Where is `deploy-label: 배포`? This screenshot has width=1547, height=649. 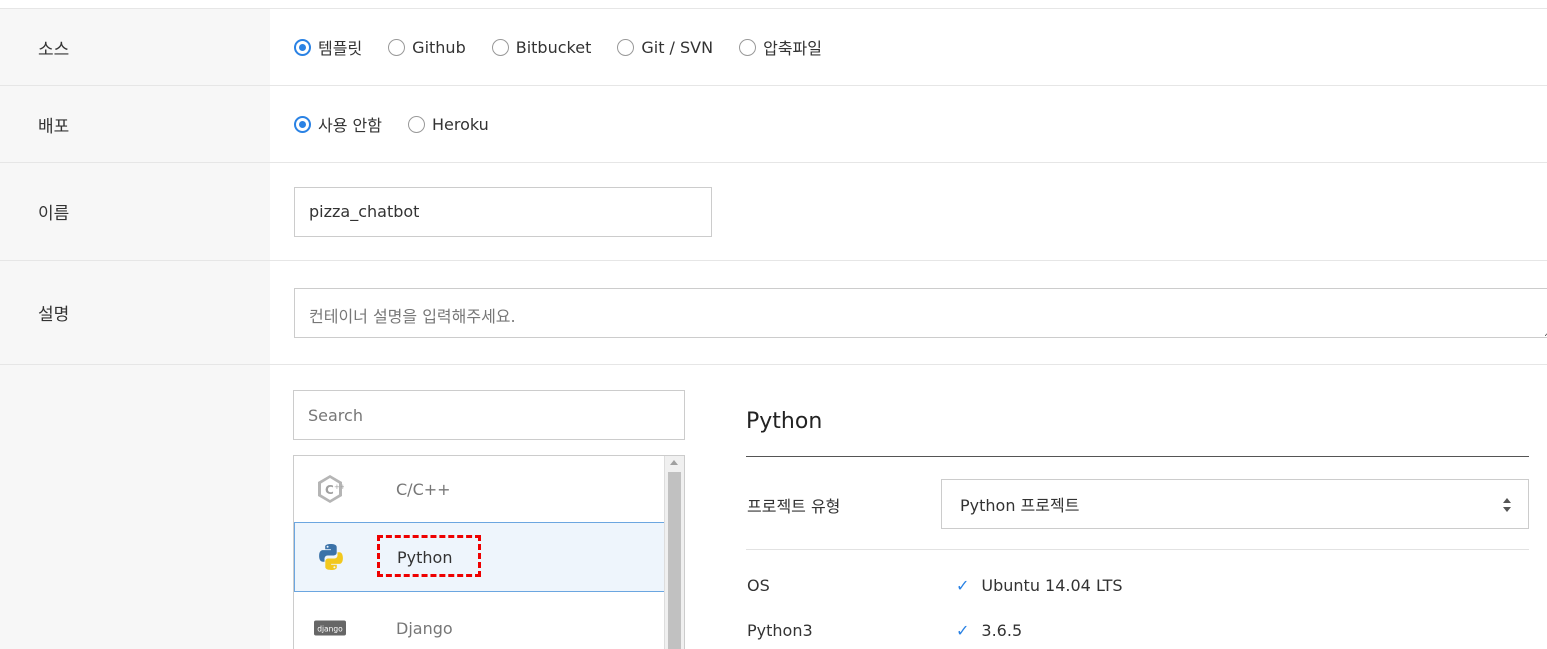
deploy-label: 배포 is located at coordinates (135, 124).